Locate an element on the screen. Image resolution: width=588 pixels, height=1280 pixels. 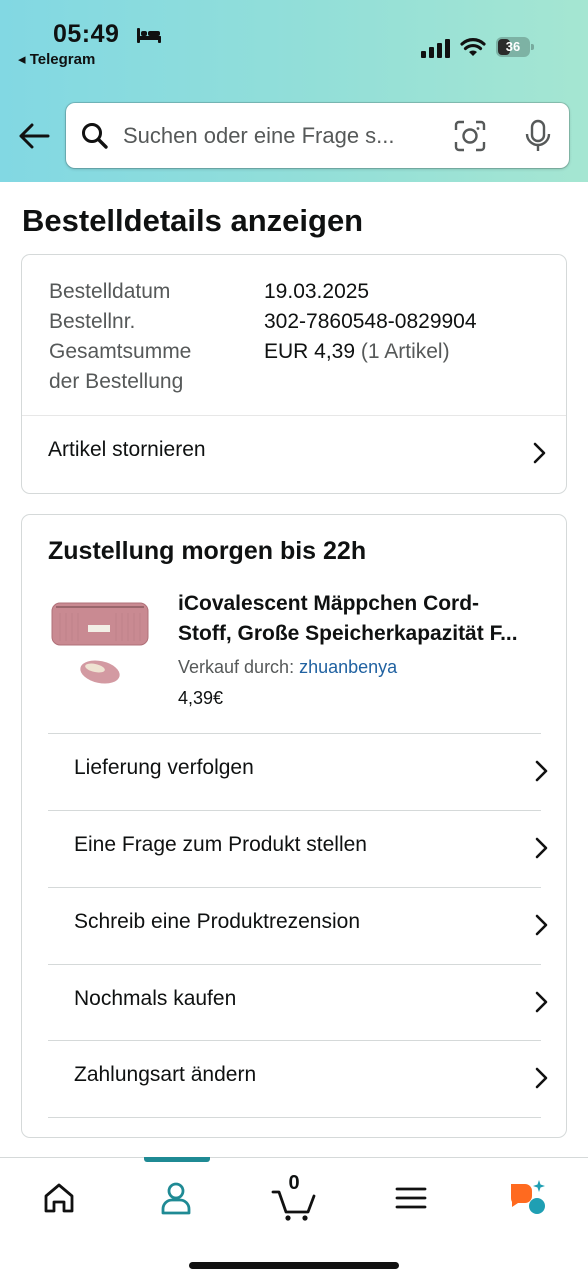
order-date-row: Bestelldatum is located at coordinates (109, 292).